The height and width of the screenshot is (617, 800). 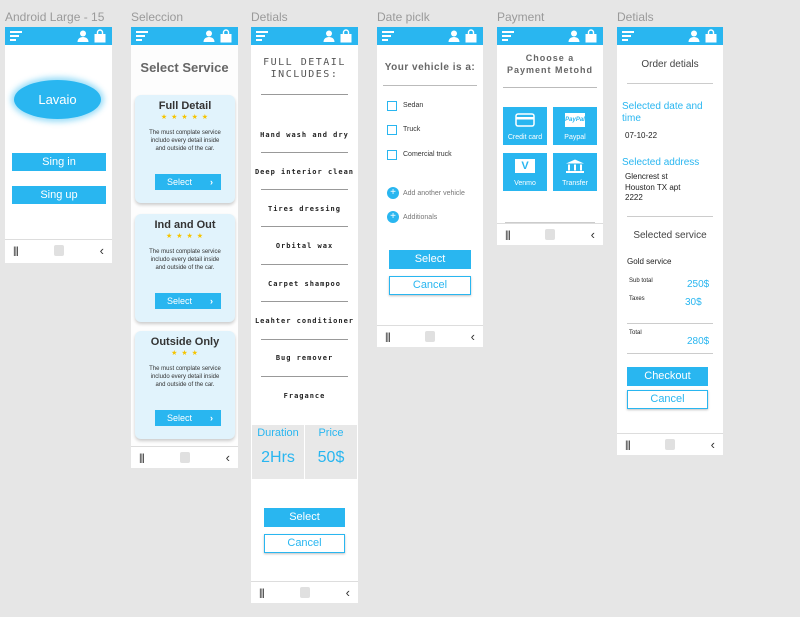 I want to click on sign-in-button: Sing in, so click(x=59, y=162).